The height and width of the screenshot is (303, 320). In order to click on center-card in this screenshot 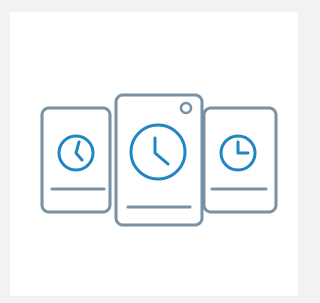, I will do `click(159, 160)`.